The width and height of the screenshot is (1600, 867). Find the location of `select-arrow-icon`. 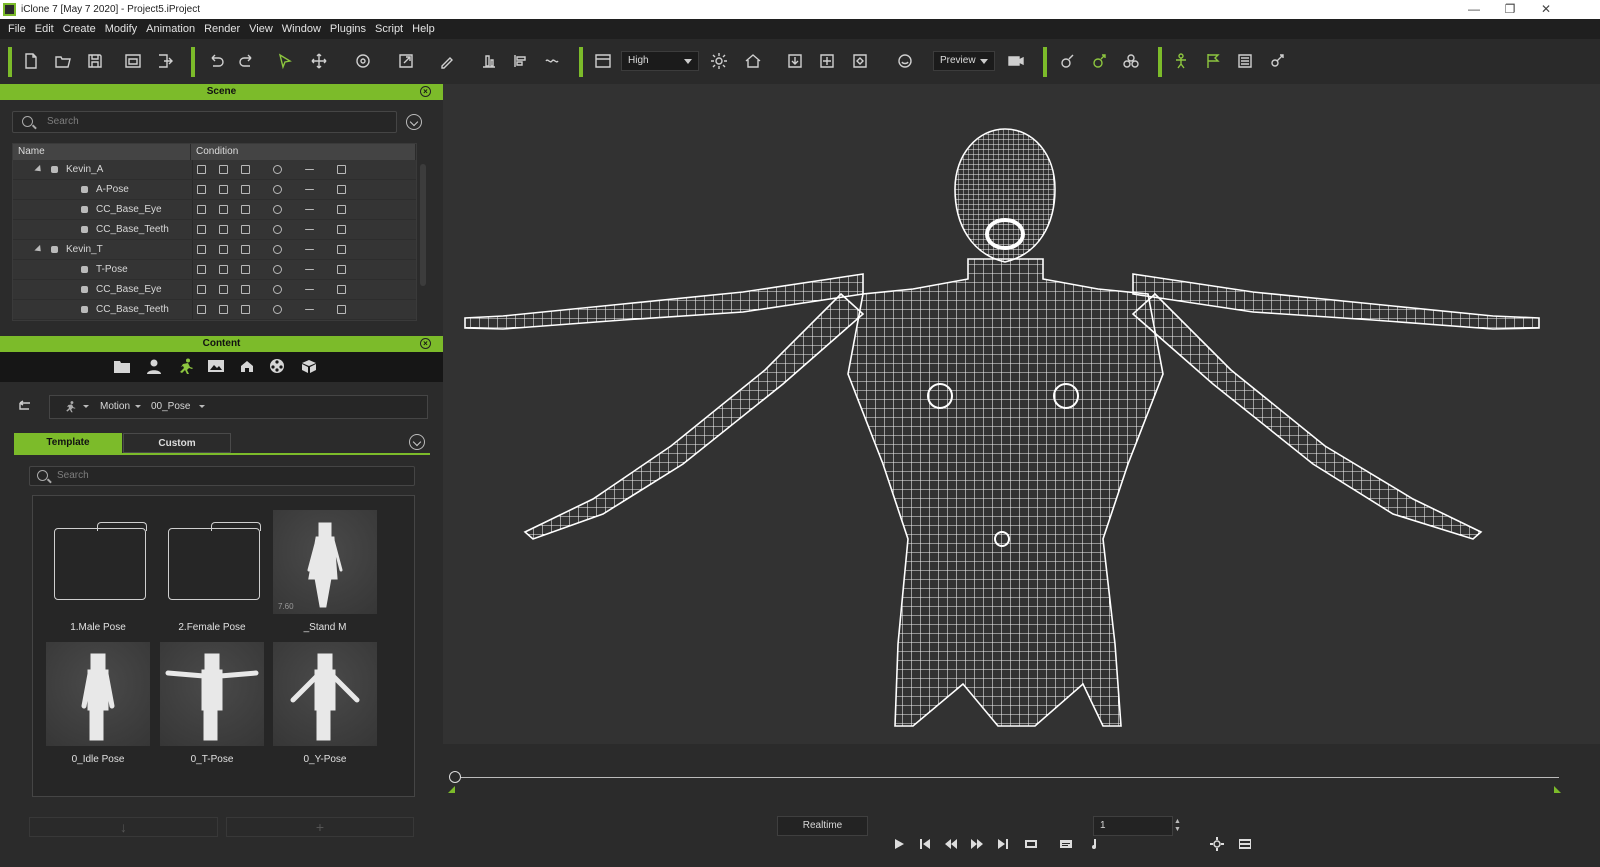

select-arrow-icon is located at coordinates (285, 61).